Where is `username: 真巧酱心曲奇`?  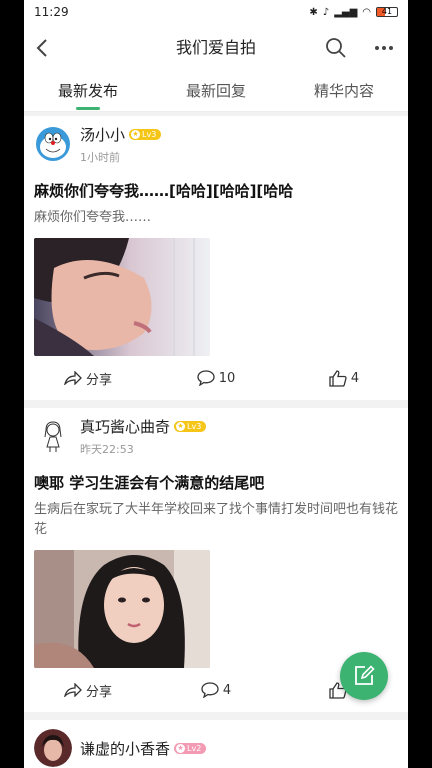 username: 真巧酱心曲奇 is located at coordinates (125, 426).